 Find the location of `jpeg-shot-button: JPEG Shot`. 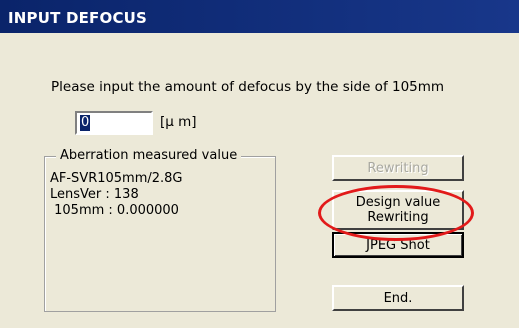

jpeg-shot-button: JPEG Shot is located at coordinates (398, 245).